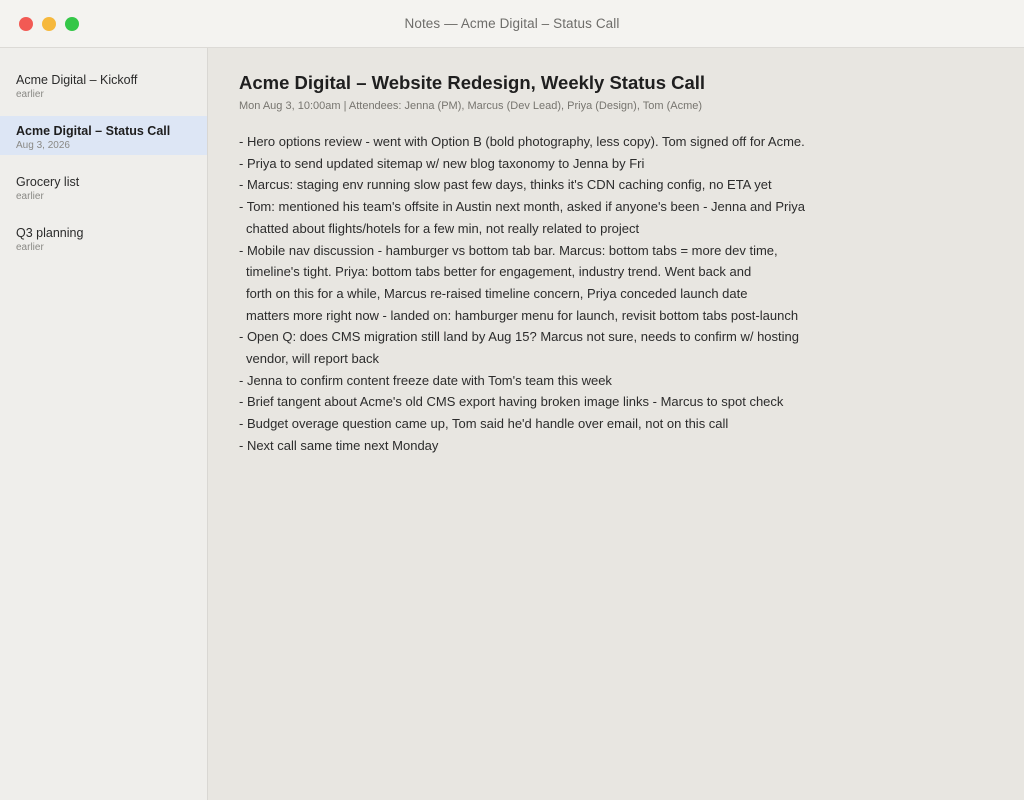  I want to click on note-item-title: Acme Digital – Kickoff, so click(77, 80).